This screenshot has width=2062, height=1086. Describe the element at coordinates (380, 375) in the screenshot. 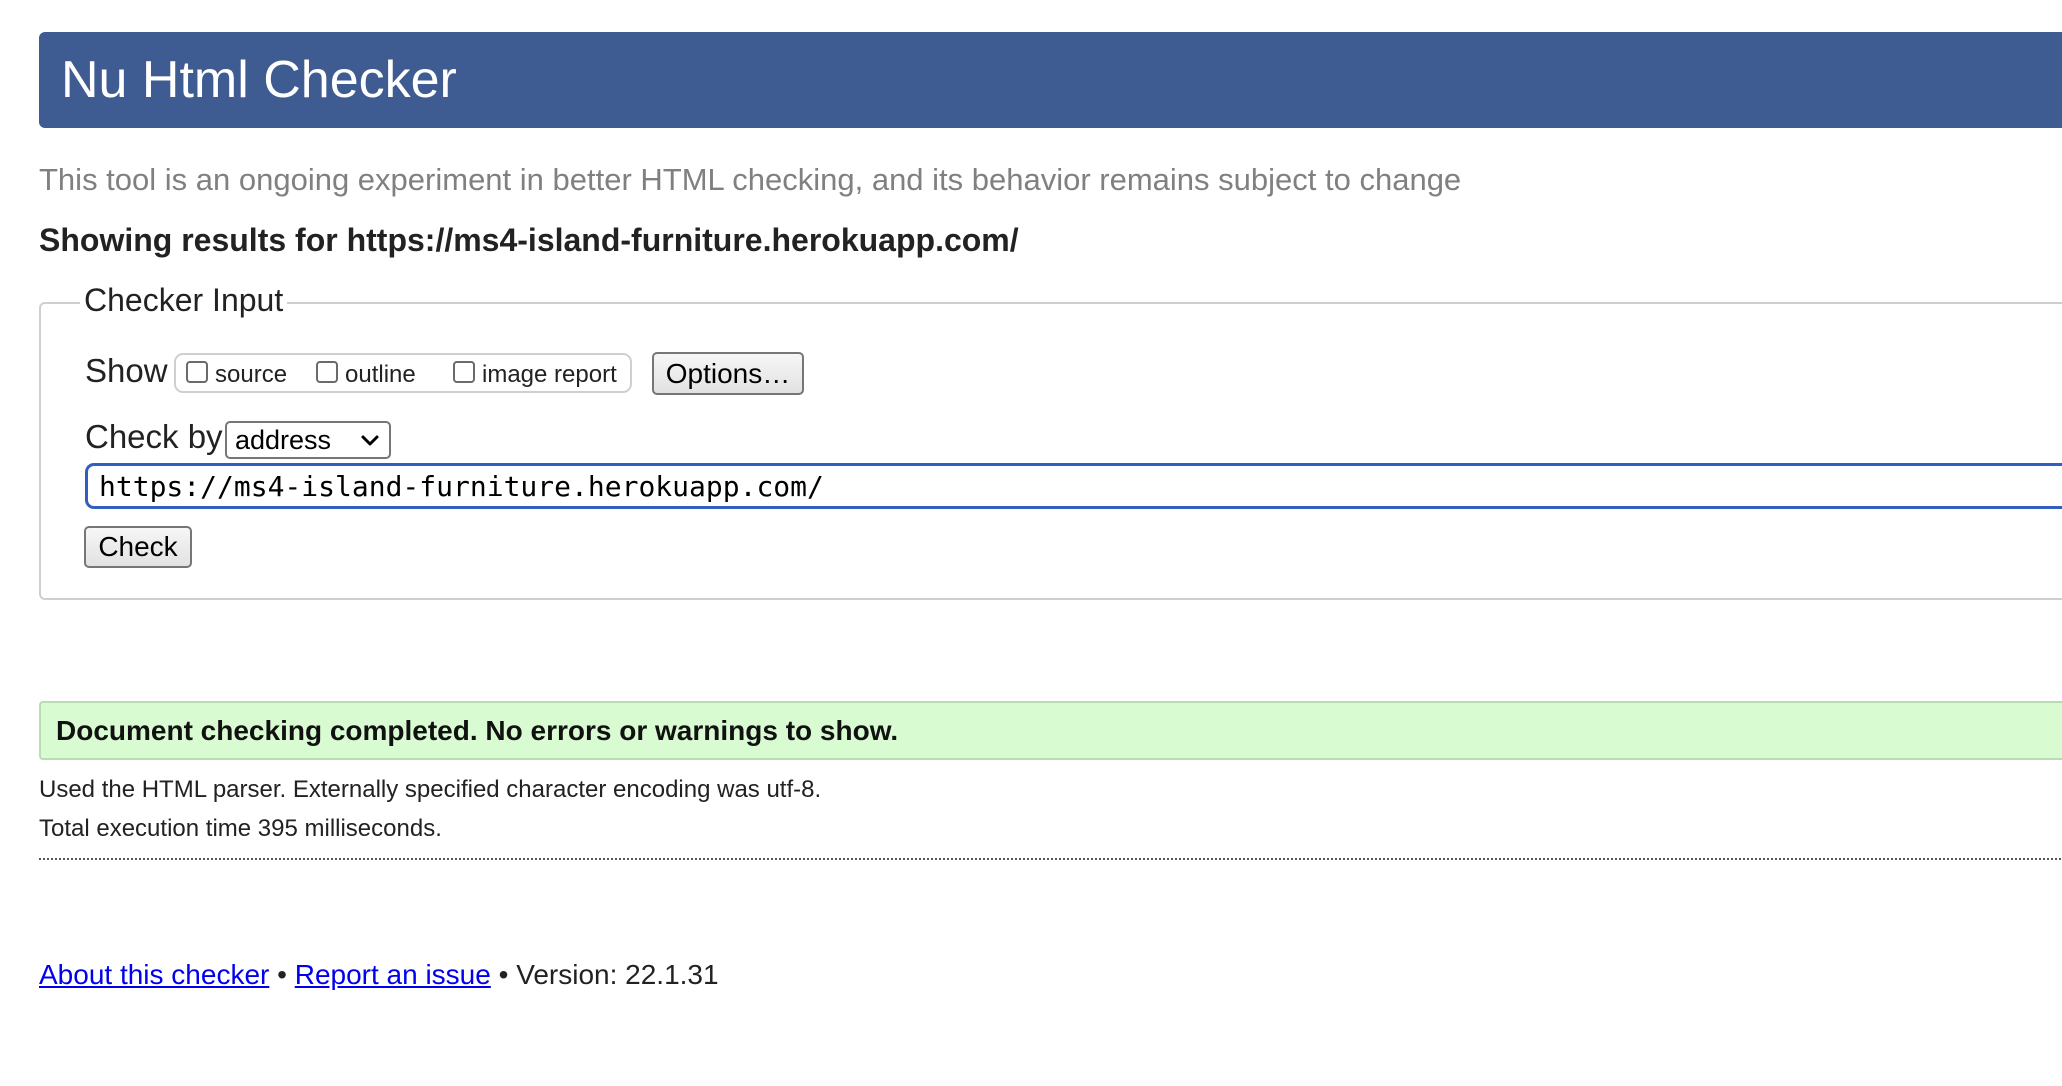

I see `outline-checkbox-label: outline` at that location.